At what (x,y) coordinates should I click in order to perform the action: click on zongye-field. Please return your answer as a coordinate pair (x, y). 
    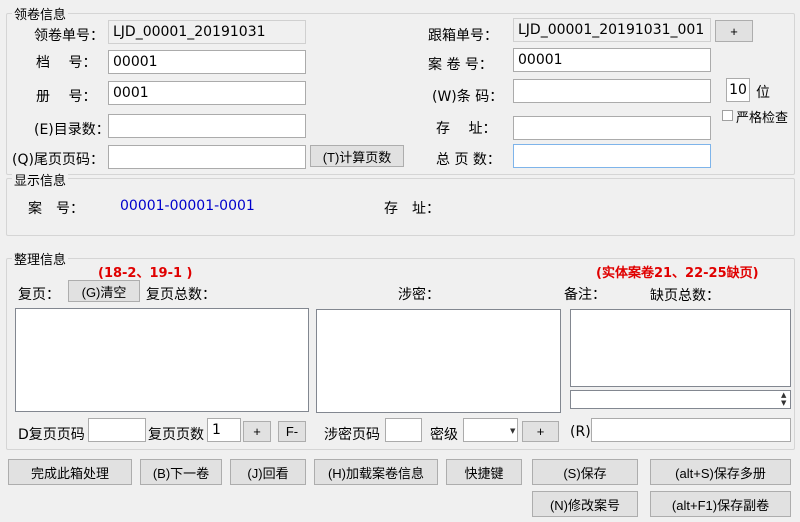
    Looking at the image, I should click on (612, 156).